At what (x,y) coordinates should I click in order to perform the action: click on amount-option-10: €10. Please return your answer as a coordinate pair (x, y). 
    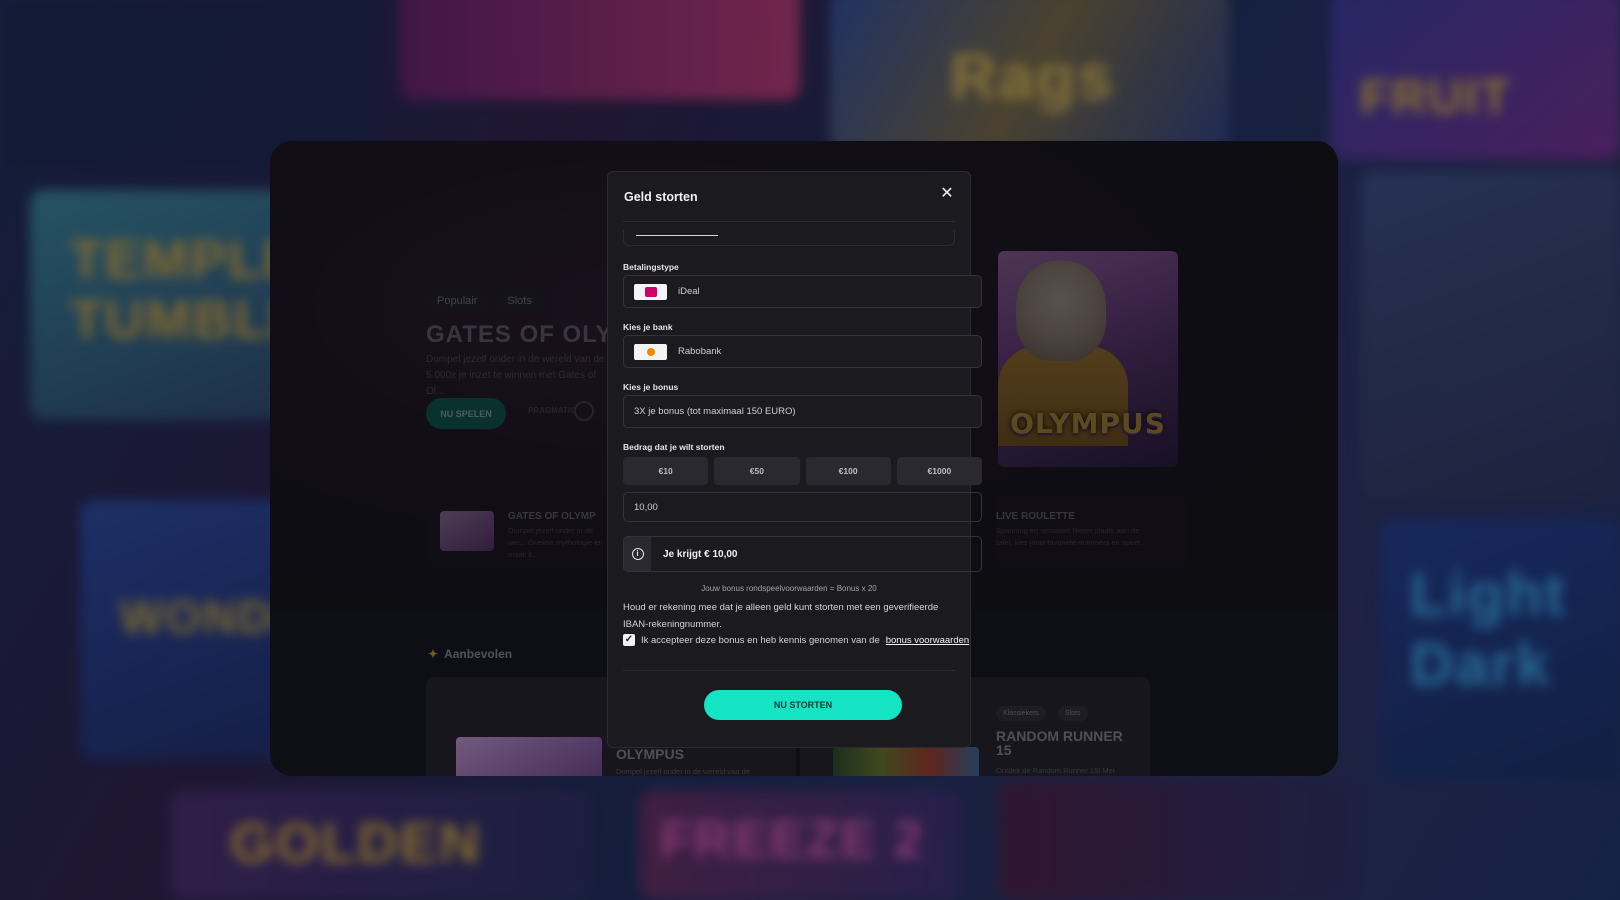
    Looking at the image, I should click on (666, 471).